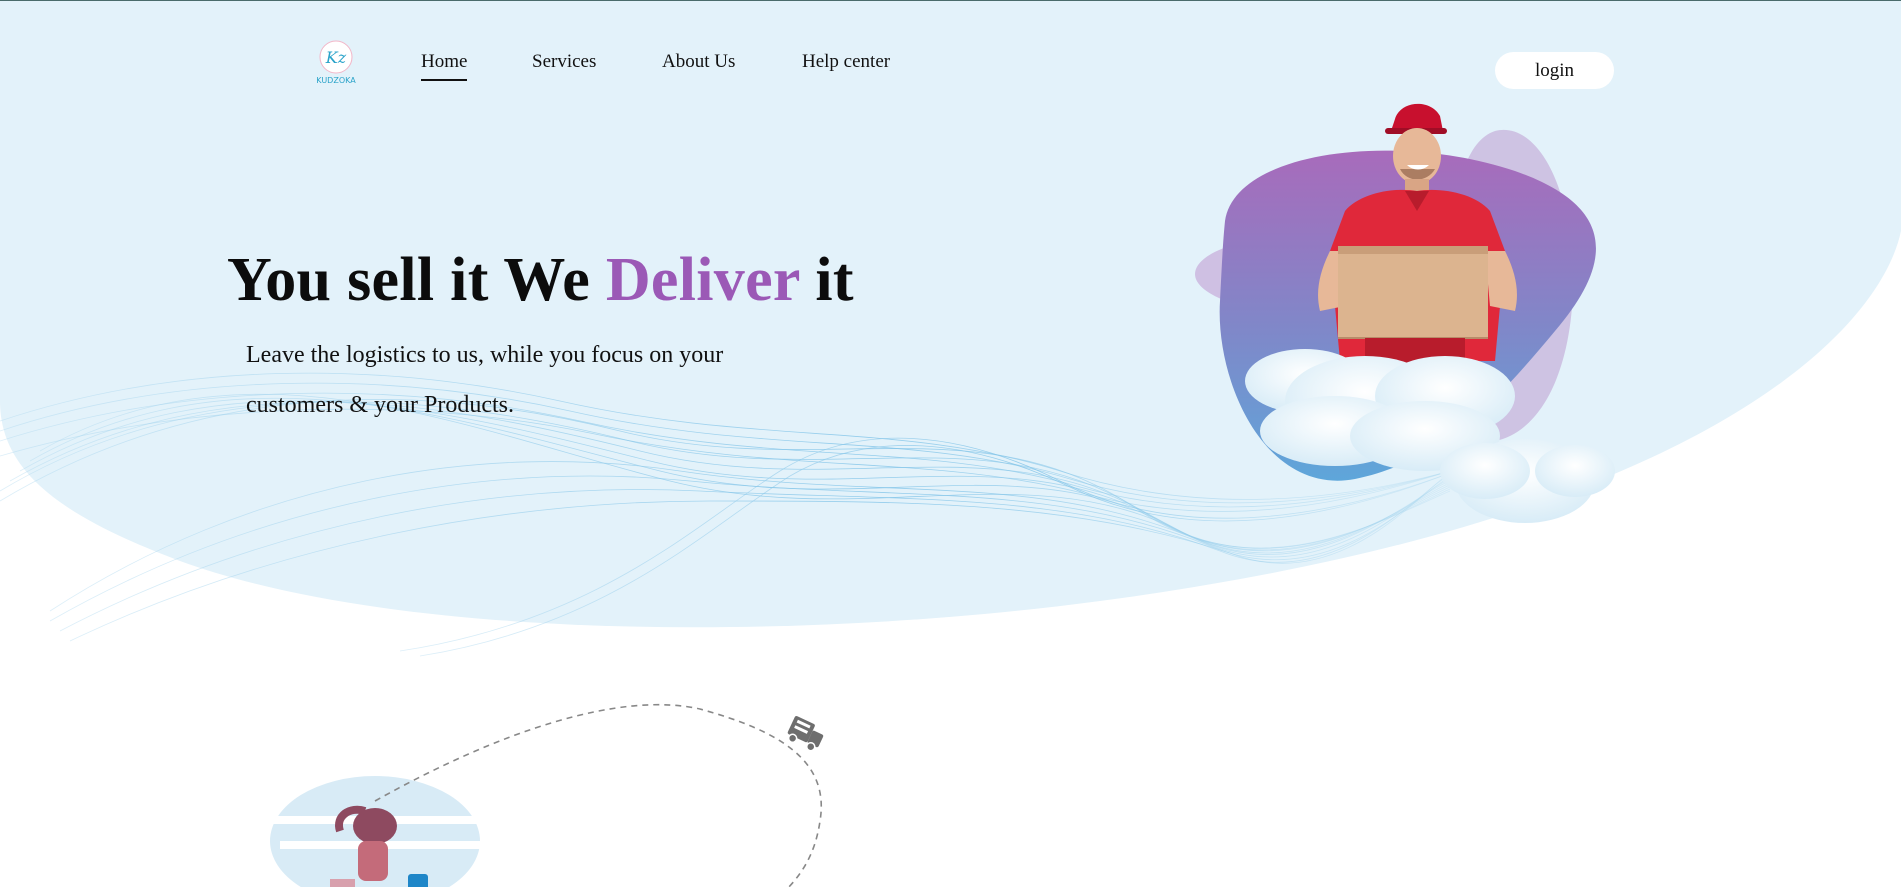  Describe the element at coordinates (380, 405) in the screenshot. I see `hero-subtitle-line2: customers & your Products.` at that location.